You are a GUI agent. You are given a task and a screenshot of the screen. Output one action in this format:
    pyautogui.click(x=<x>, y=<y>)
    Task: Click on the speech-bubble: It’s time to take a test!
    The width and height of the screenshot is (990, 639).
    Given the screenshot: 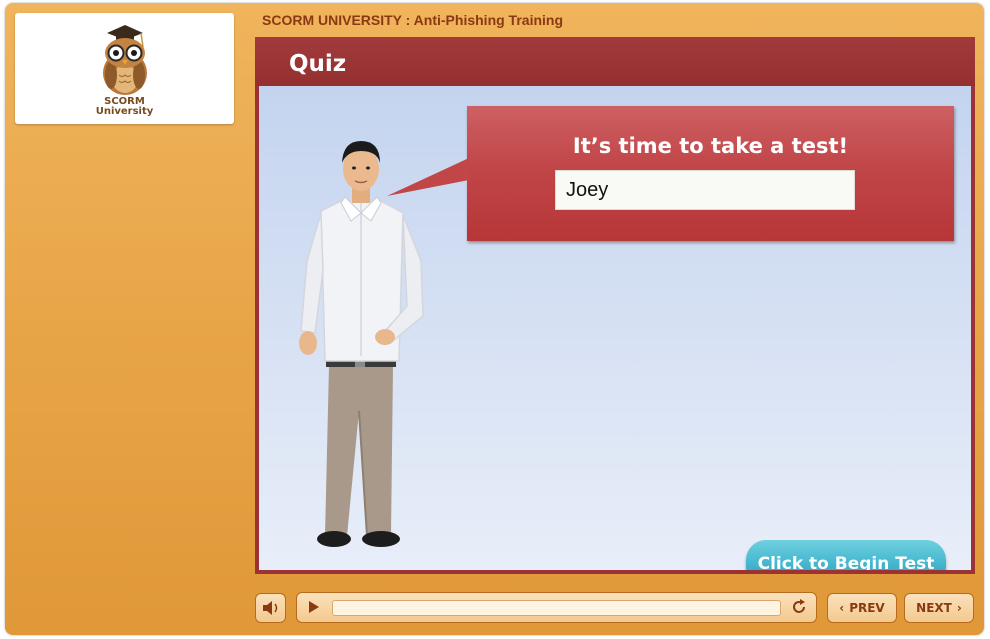 What is the action you would take?
    pyautogui.click(x=710, y=173)
    